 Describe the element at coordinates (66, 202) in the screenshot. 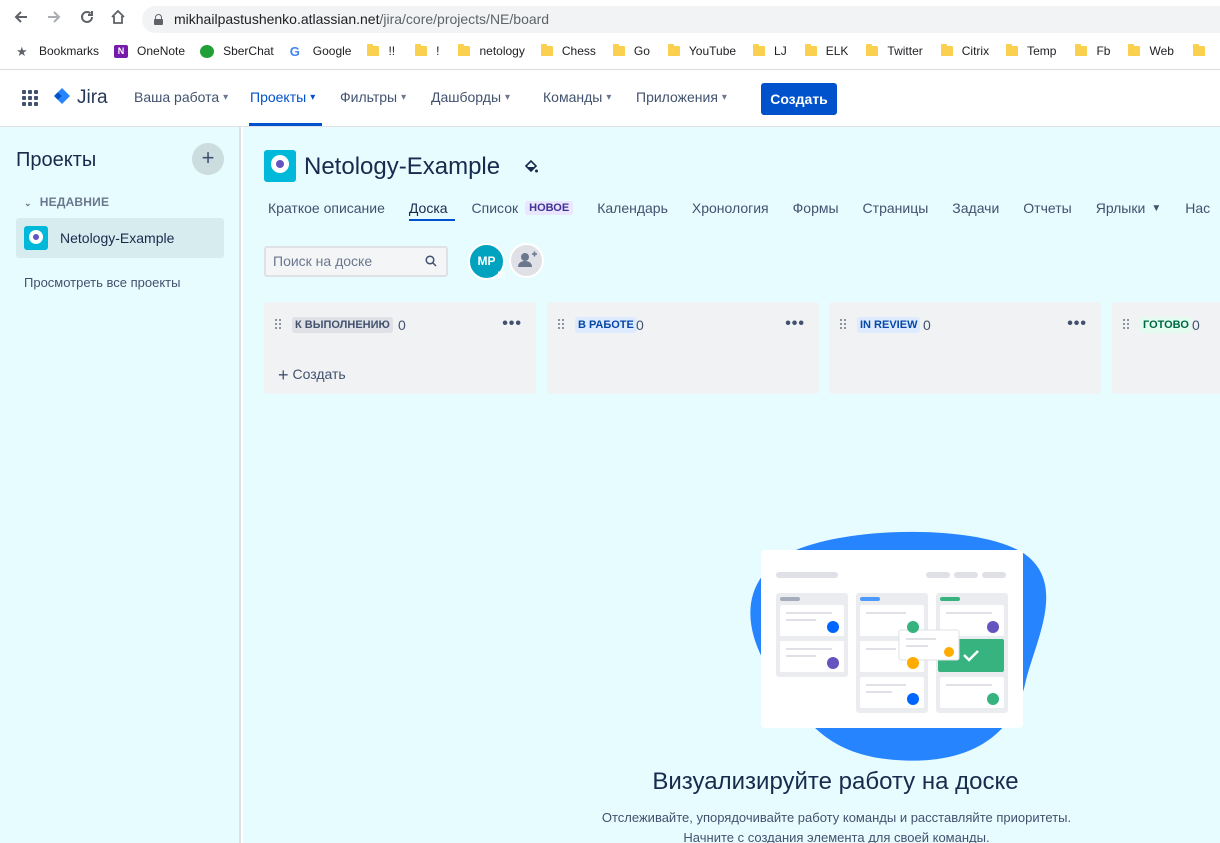

I see `recent-section-toggle: ⌄ НЕДАВНИЕ` at that location.